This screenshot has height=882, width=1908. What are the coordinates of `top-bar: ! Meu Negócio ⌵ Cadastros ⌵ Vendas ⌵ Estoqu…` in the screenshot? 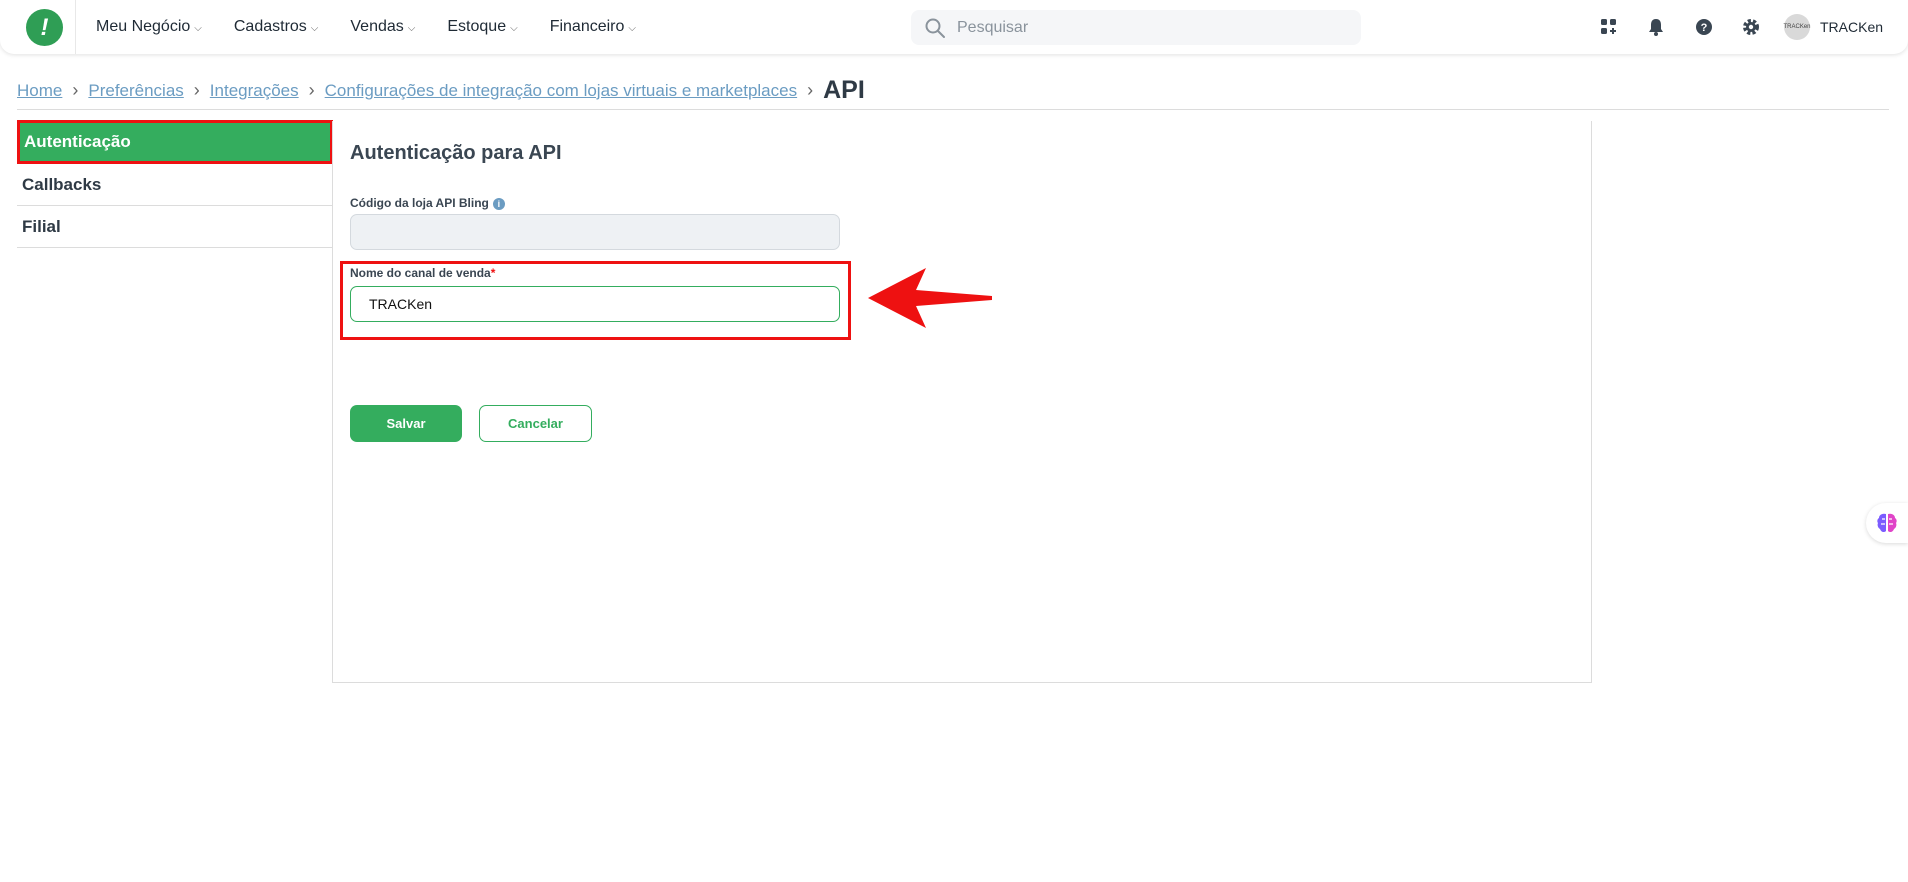 It's located at (954, 27).